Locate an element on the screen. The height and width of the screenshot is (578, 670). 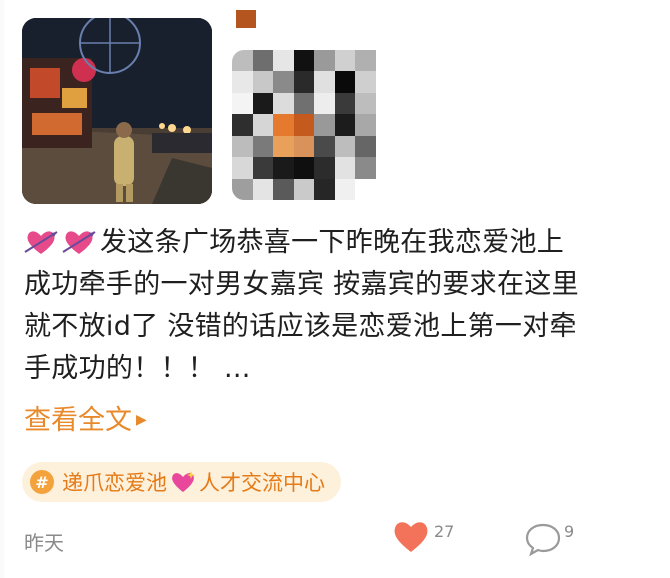
like-button: 27 is located at coordinates (423, 537).